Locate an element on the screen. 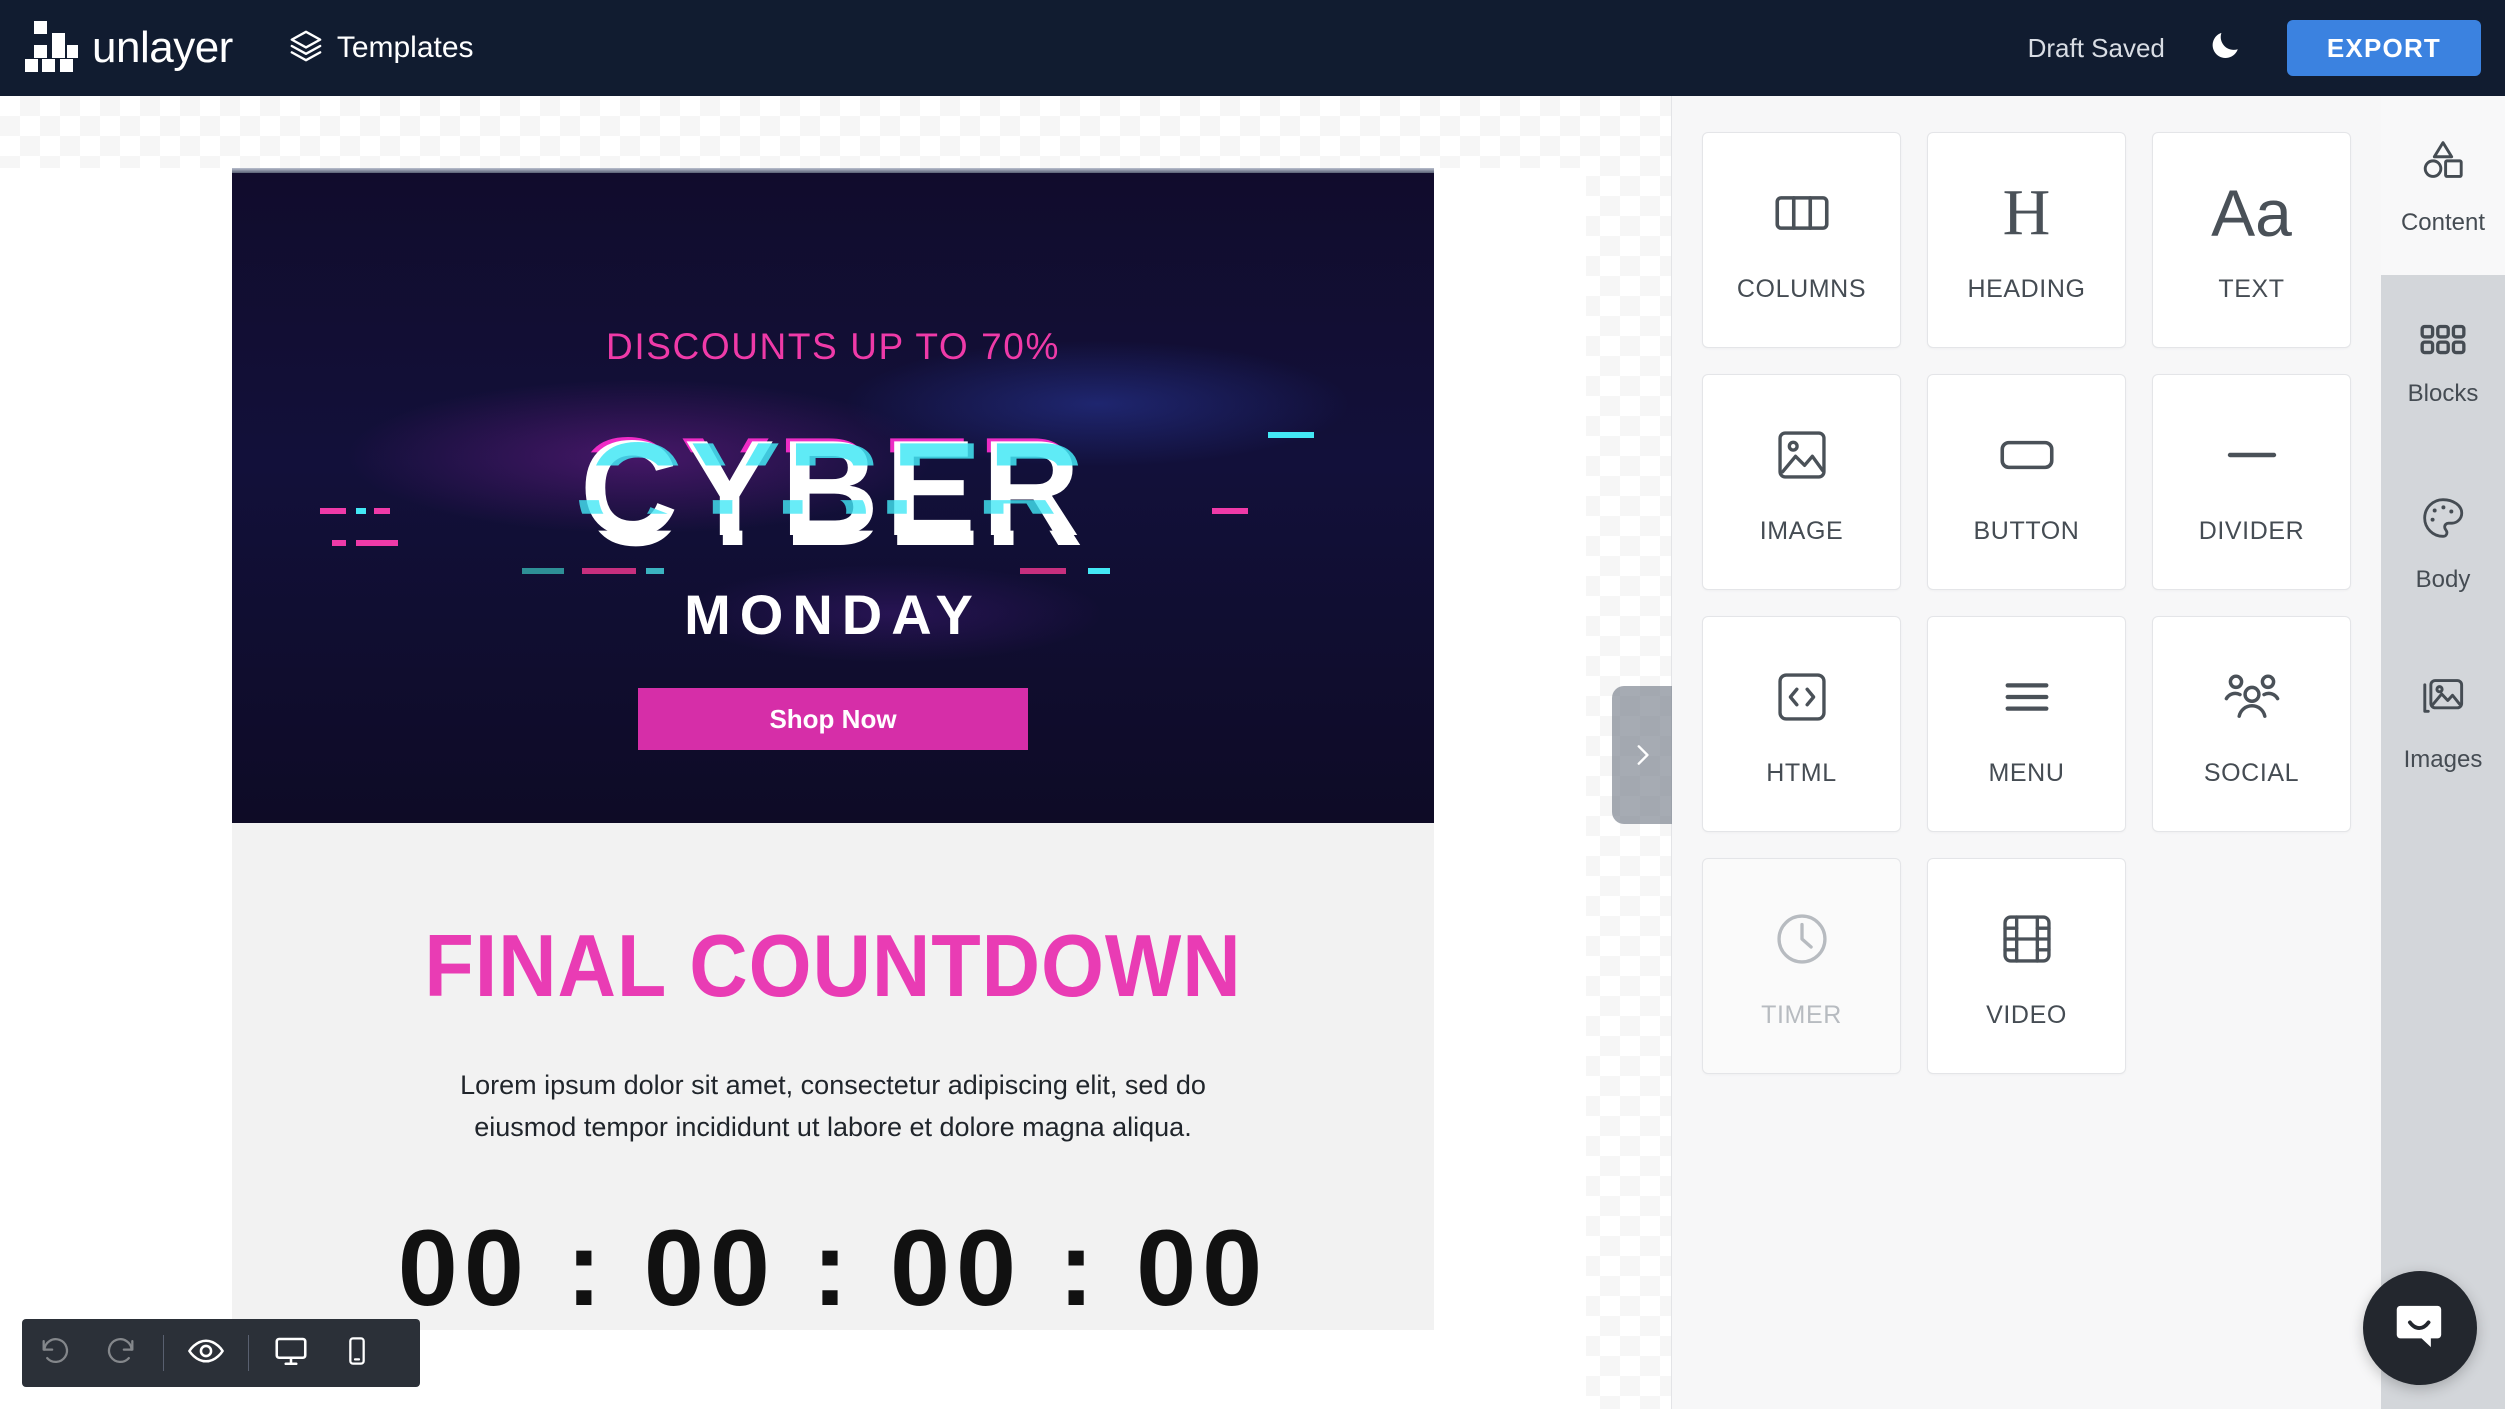 This screenshot has height=1409, width=2505. columns-icon is located at coordinates (1802, 213).